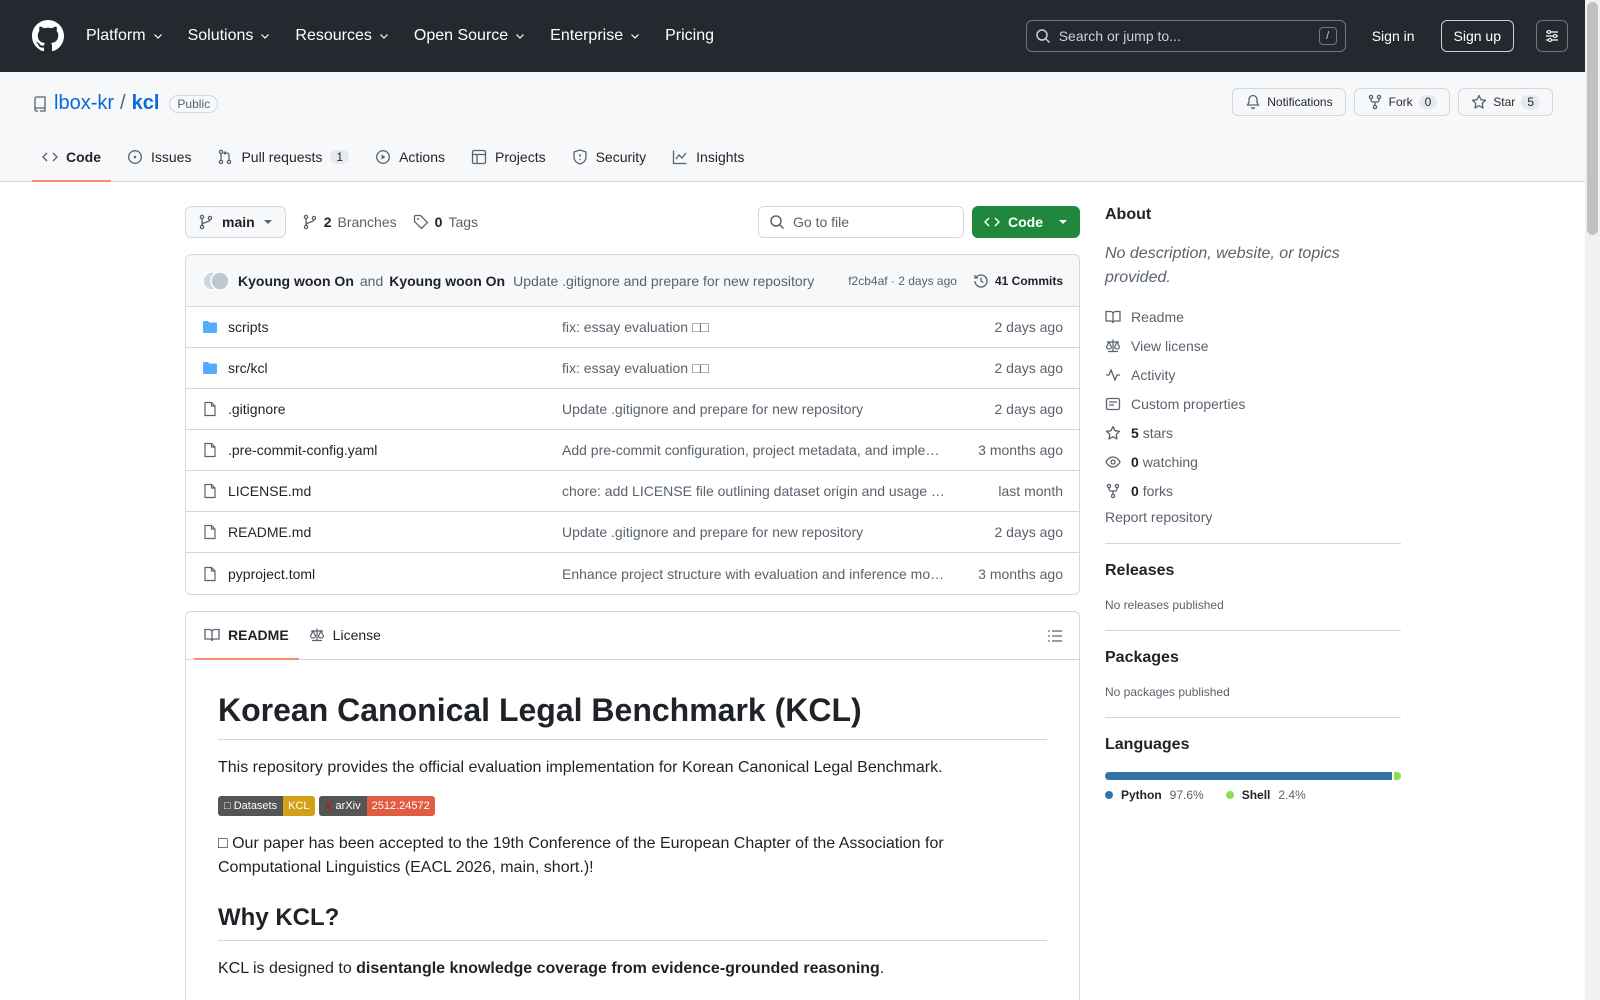 The width and height of the screenshot is (1600, 1000). Describe the element at coordinates (438, 222) in the screenshot. I see `tags-count: 0` at that location.